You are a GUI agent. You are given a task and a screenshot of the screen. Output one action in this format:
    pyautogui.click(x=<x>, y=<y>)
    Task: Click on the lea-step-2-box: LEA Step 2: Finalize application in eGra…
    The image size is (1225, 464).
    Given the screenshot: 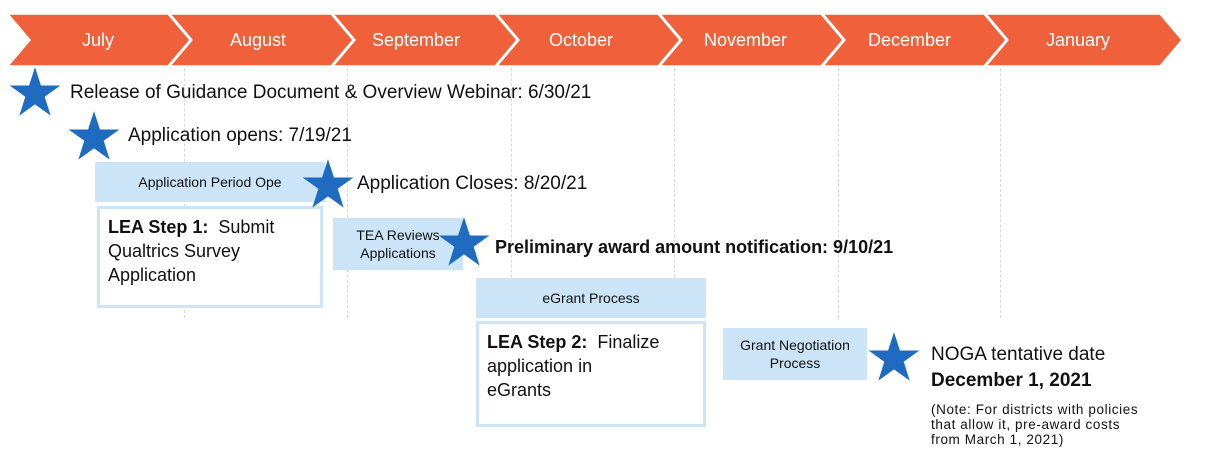 What is the action you would take?
    pyautogui.click(x=591, y=374)
    